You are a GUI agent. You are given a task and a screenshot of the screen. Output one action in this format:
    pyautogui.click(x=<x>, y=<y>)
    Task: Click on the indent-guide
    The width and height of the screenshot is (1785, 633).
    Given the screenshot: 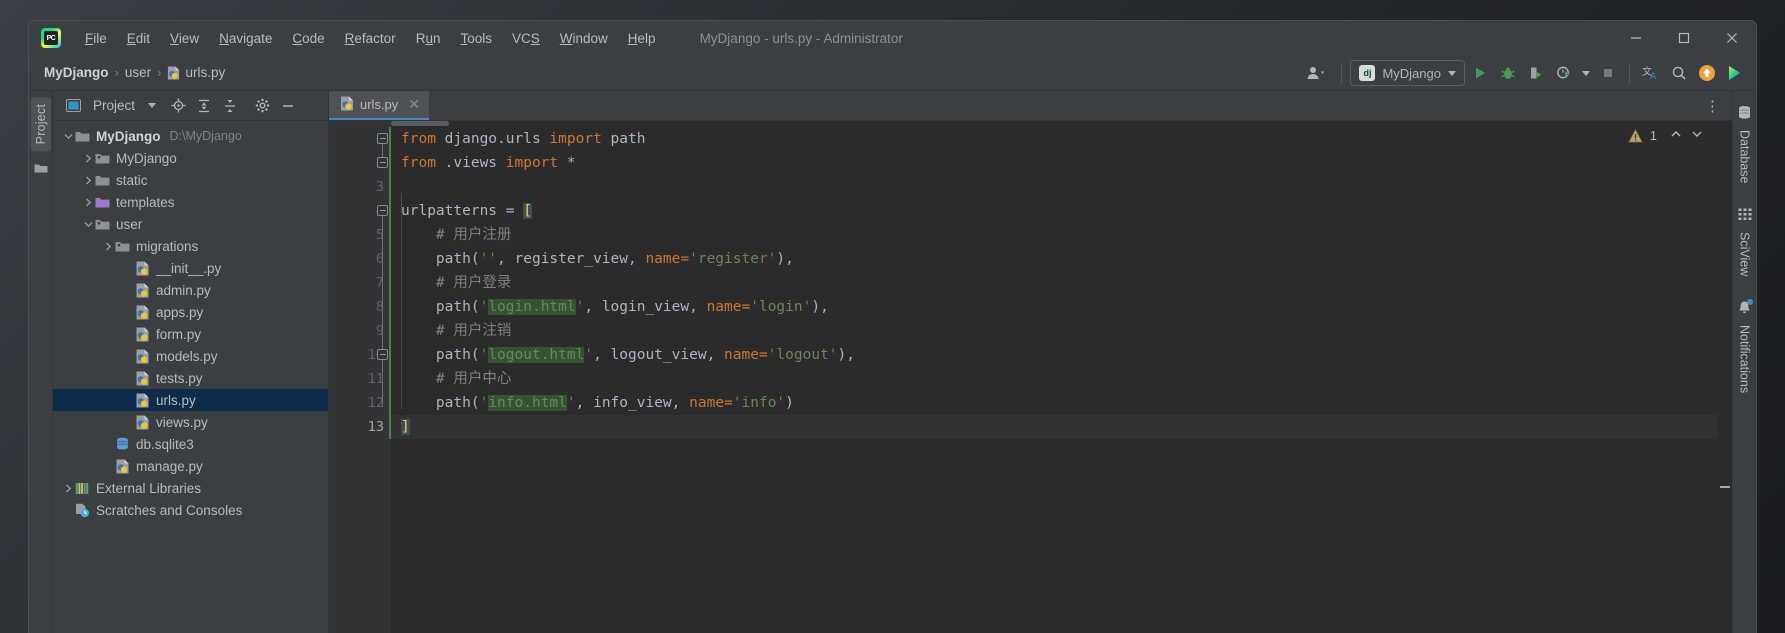 What is the action you would take?
    pyautogui.click(x=401, y=301)
    